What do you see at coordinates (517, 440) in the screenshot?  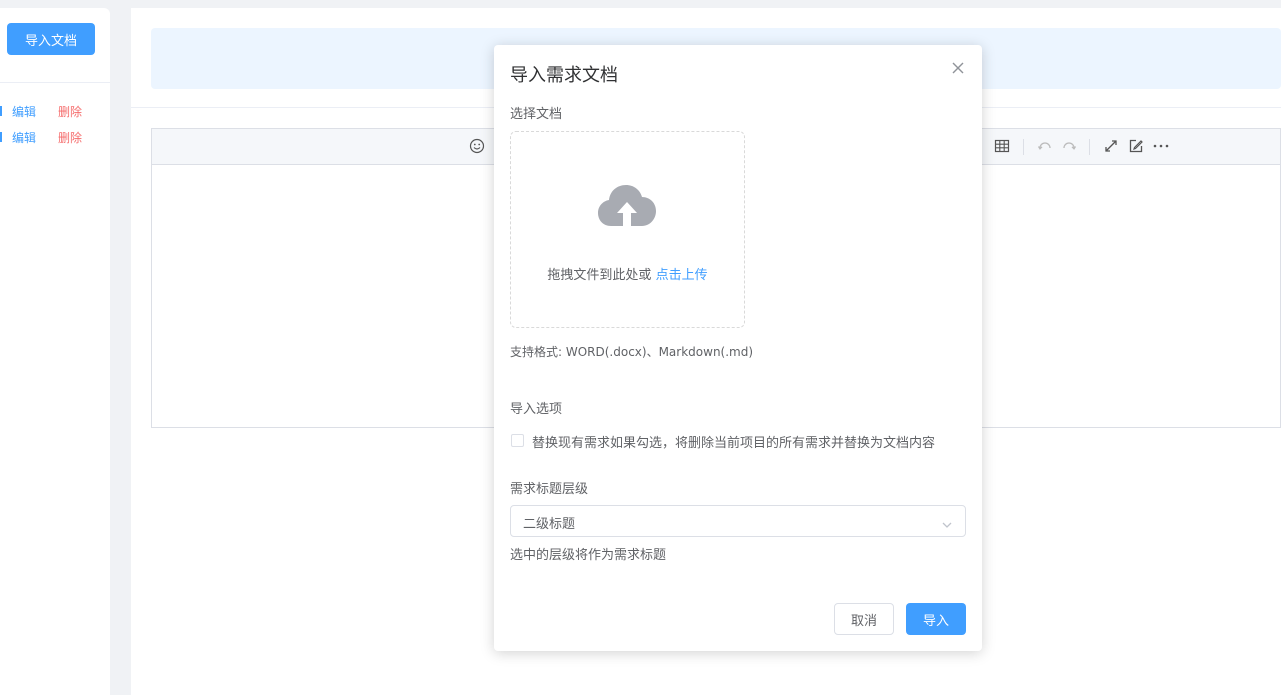 I see `replace-checkbox` at bounding box center [517, 440].